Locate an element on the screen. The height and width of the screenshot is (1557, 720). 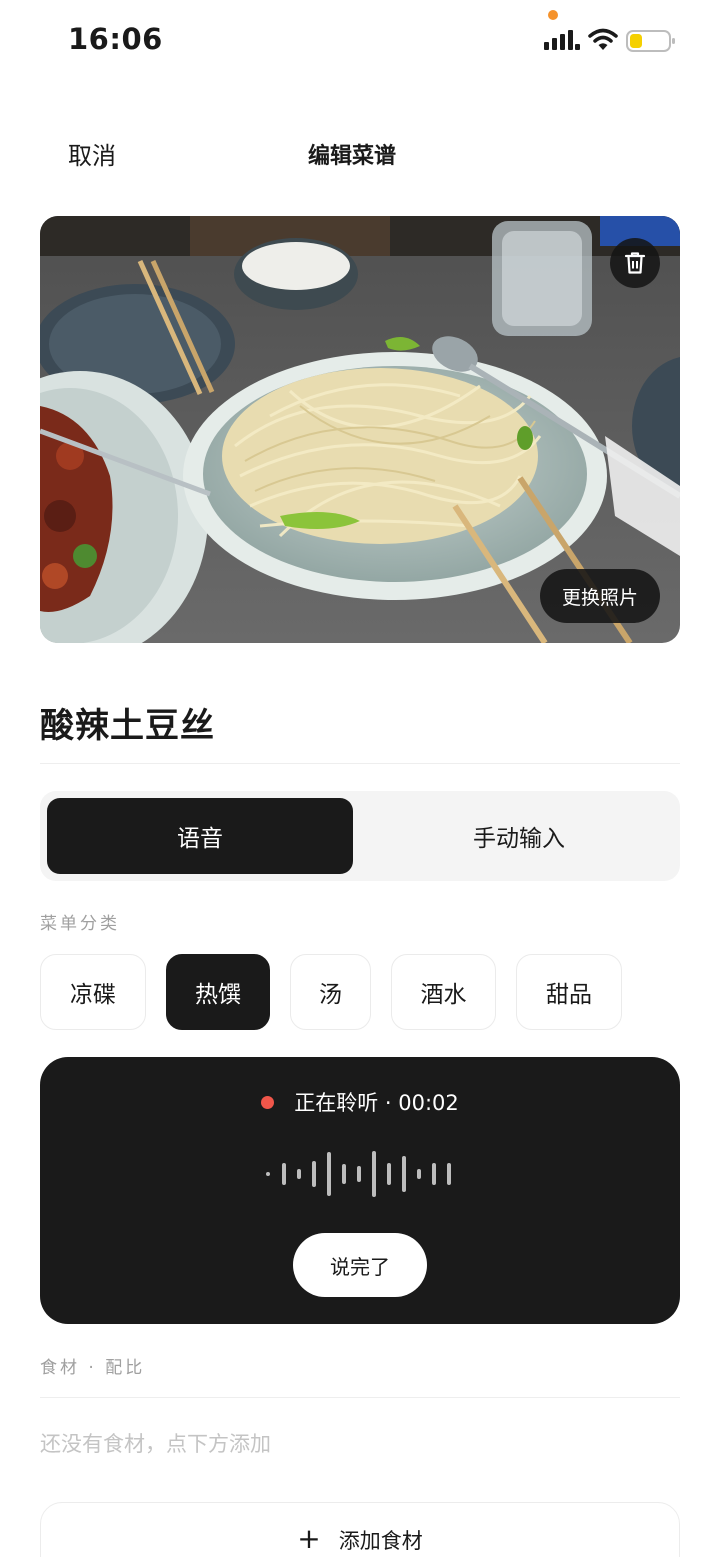
category-chip-soup: 汤 is located at coordinates (330, 992).